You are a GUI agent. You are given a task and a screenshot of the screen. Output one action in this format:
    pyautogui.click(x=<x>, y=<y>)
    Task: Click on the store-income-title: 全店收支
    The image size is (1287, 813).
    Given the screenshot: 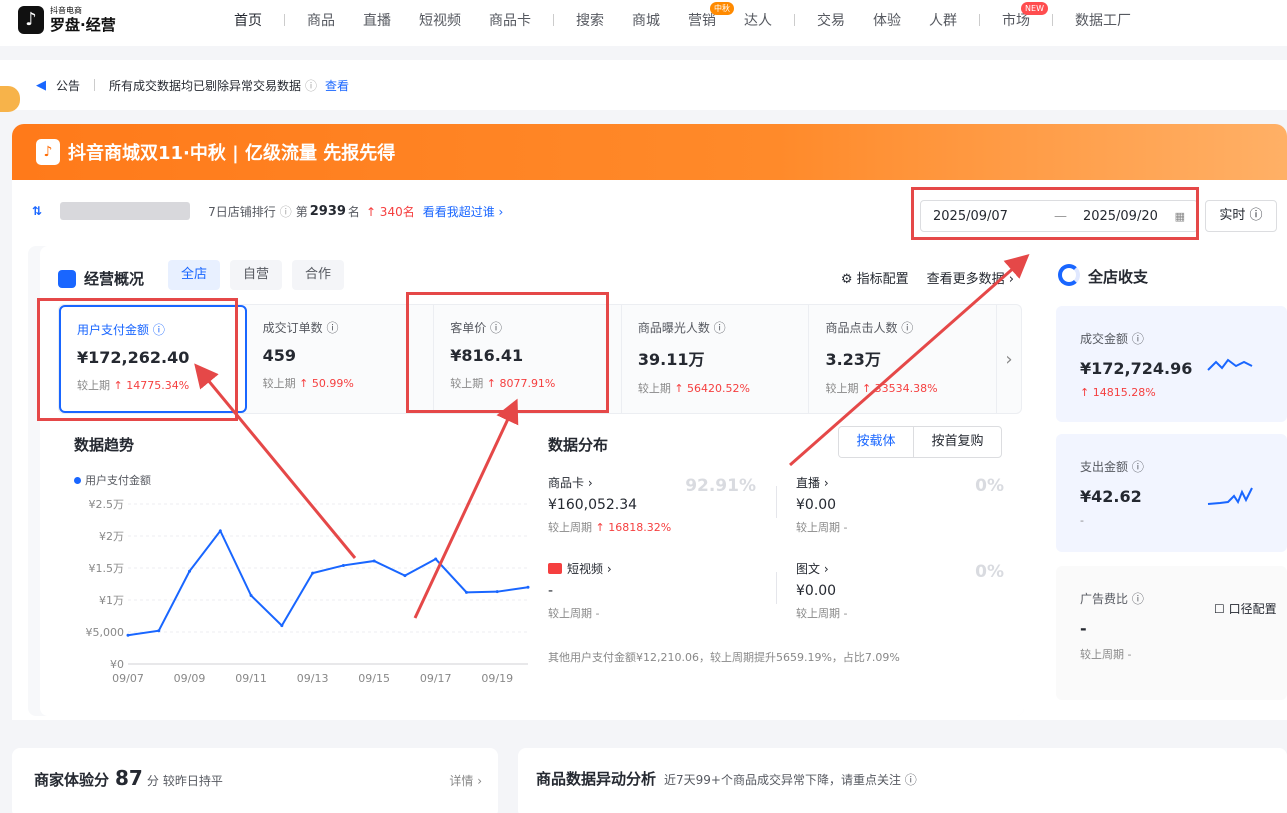 What is the action you would take?
    pyautogui.click(x=1118, y=277)
    